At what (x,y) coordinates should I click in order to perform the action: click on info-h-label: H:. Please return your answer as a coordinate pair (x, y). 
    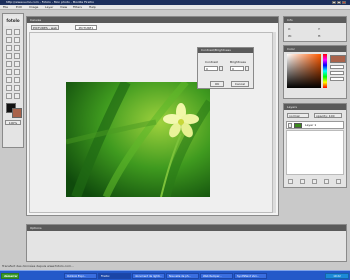
    Looking at the image, I should click on (320, 36).